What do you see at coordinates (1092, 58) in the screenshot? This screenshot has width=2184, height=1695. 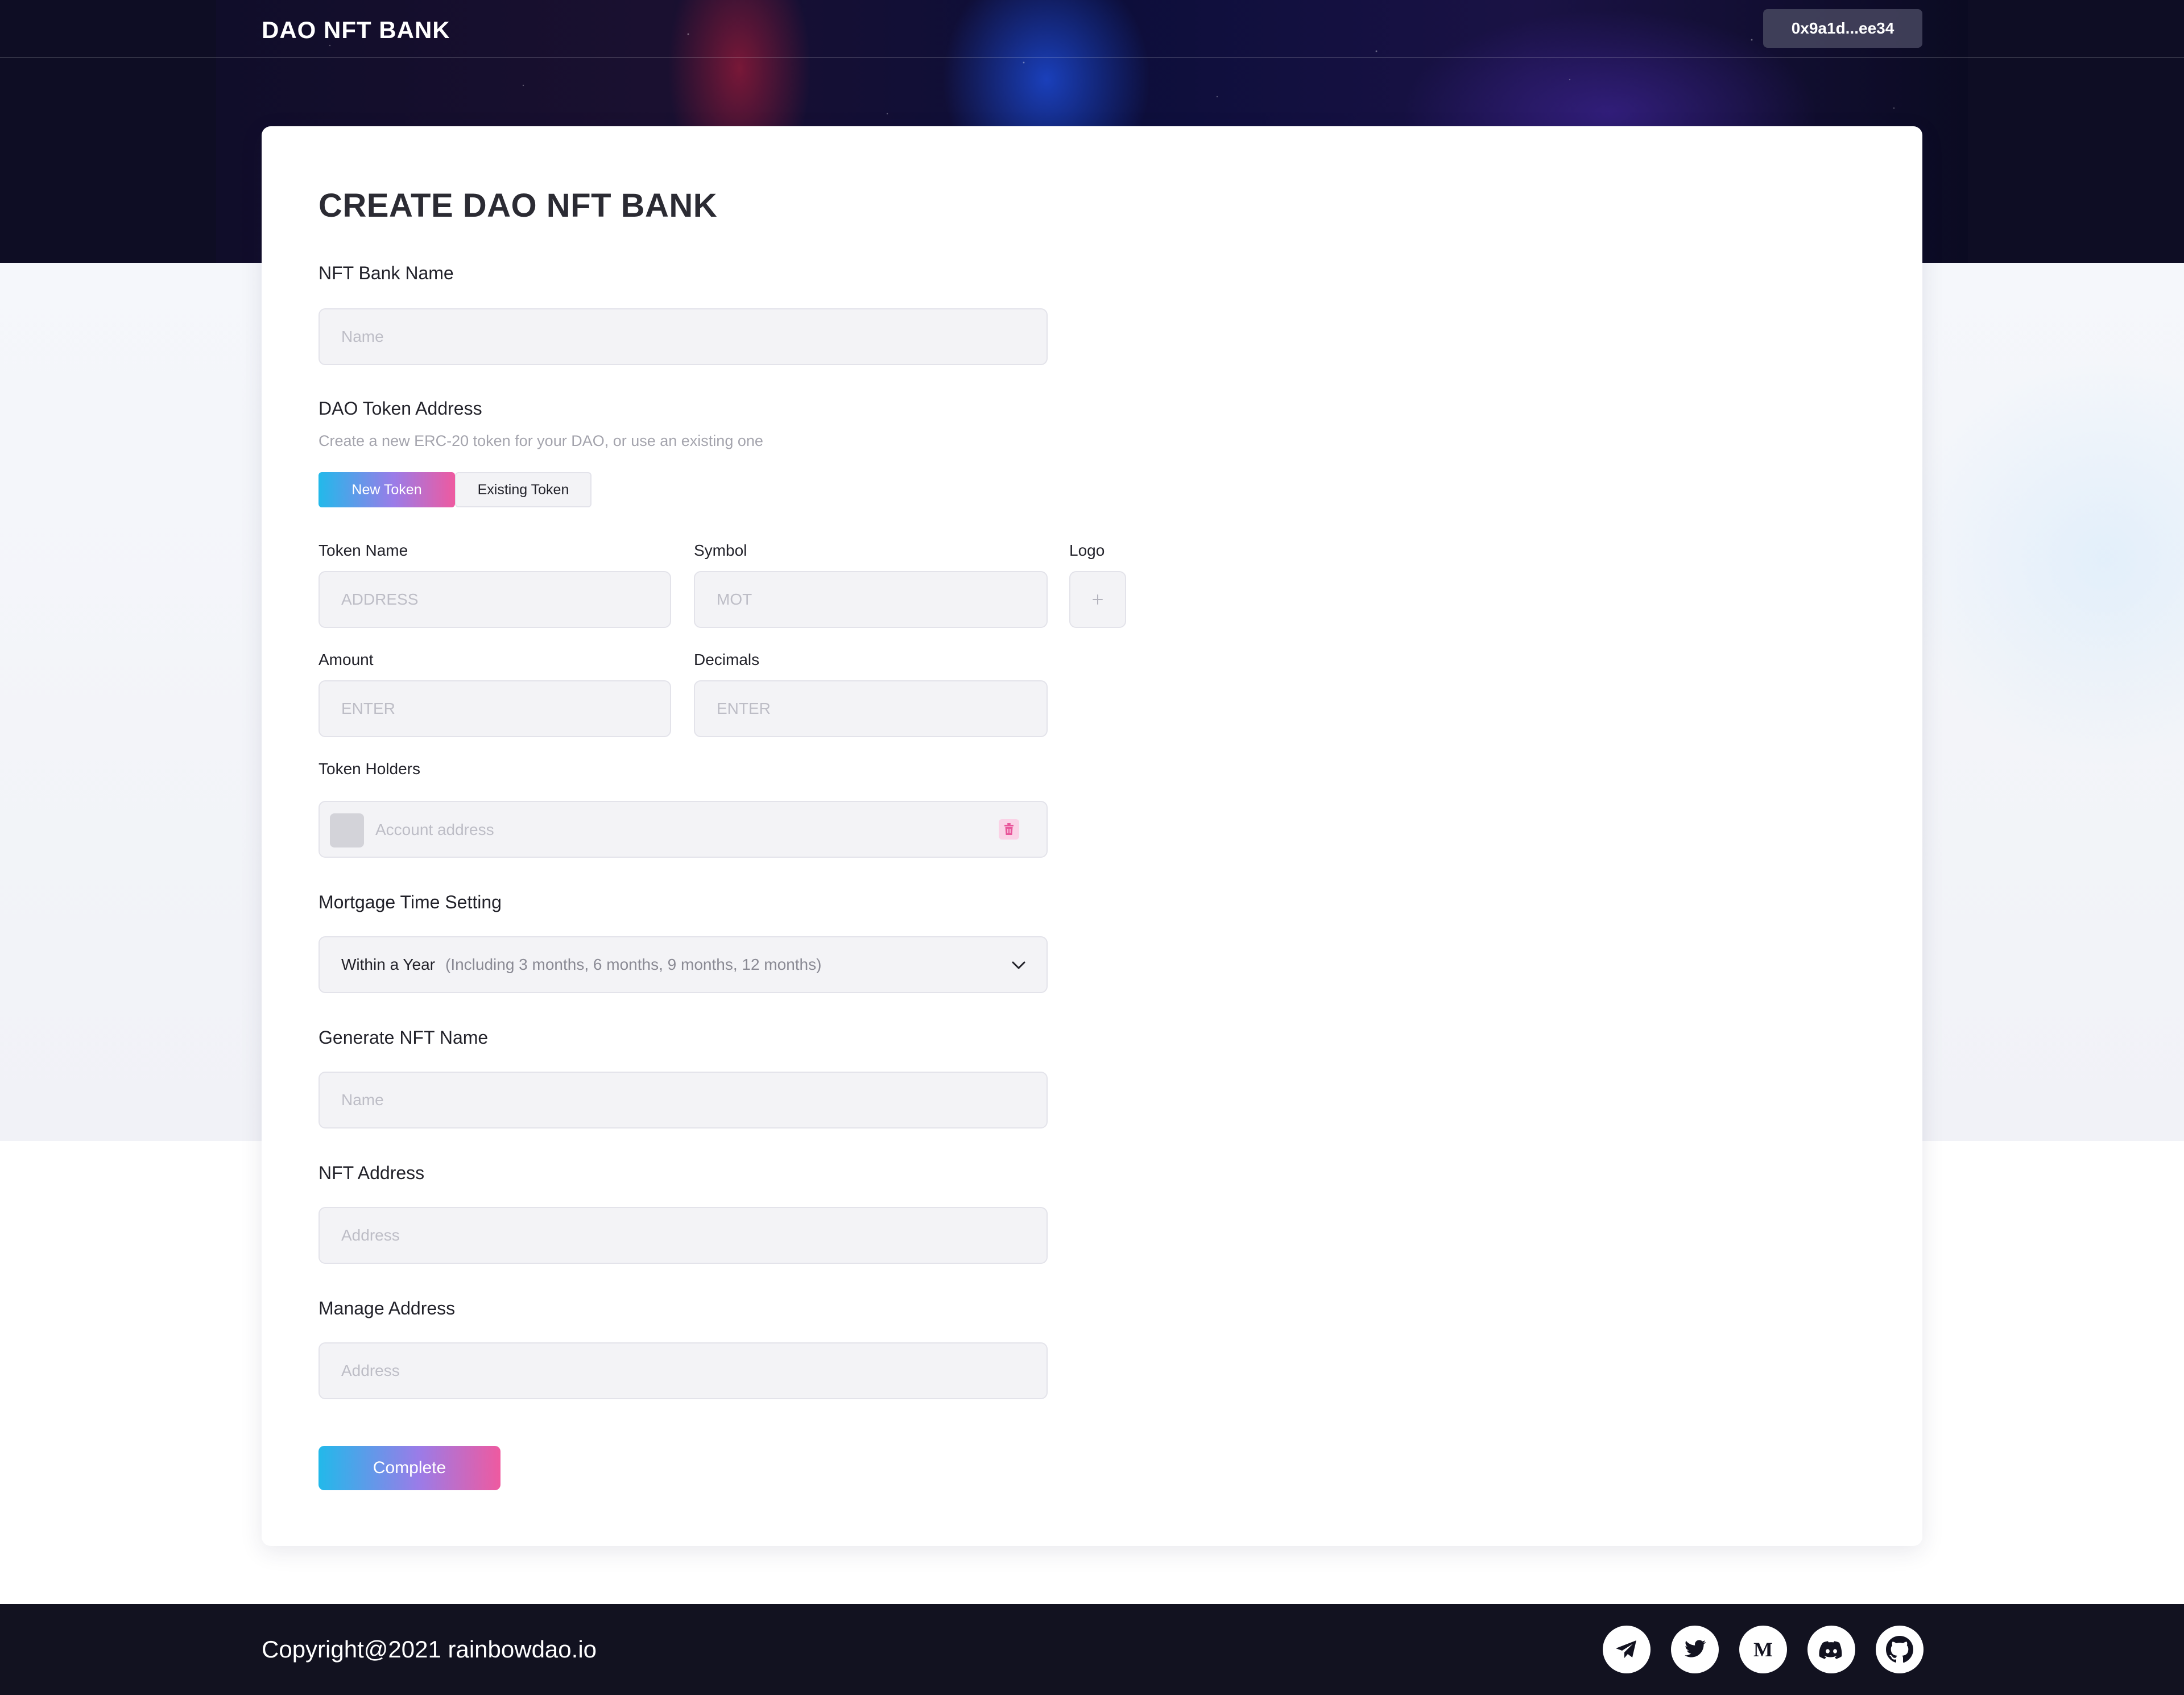 I see `header-divider` at bounding box center [1092, 58].